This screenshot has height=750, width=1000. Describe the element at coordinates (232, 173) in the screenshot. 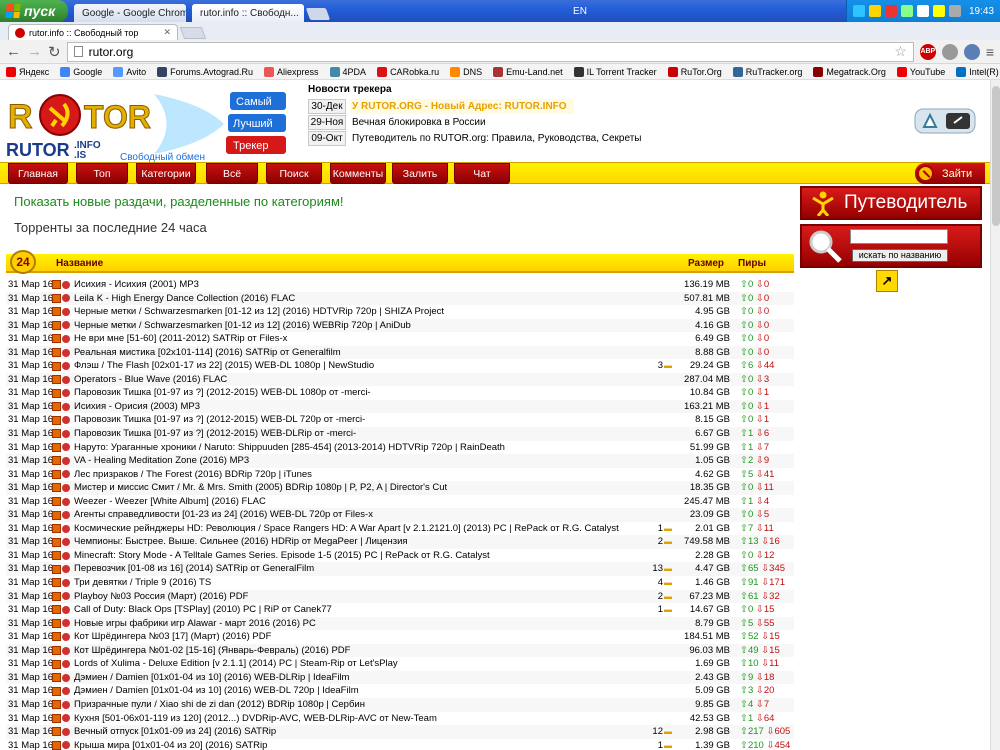

I see `menu-item-all: Всё` at that location.